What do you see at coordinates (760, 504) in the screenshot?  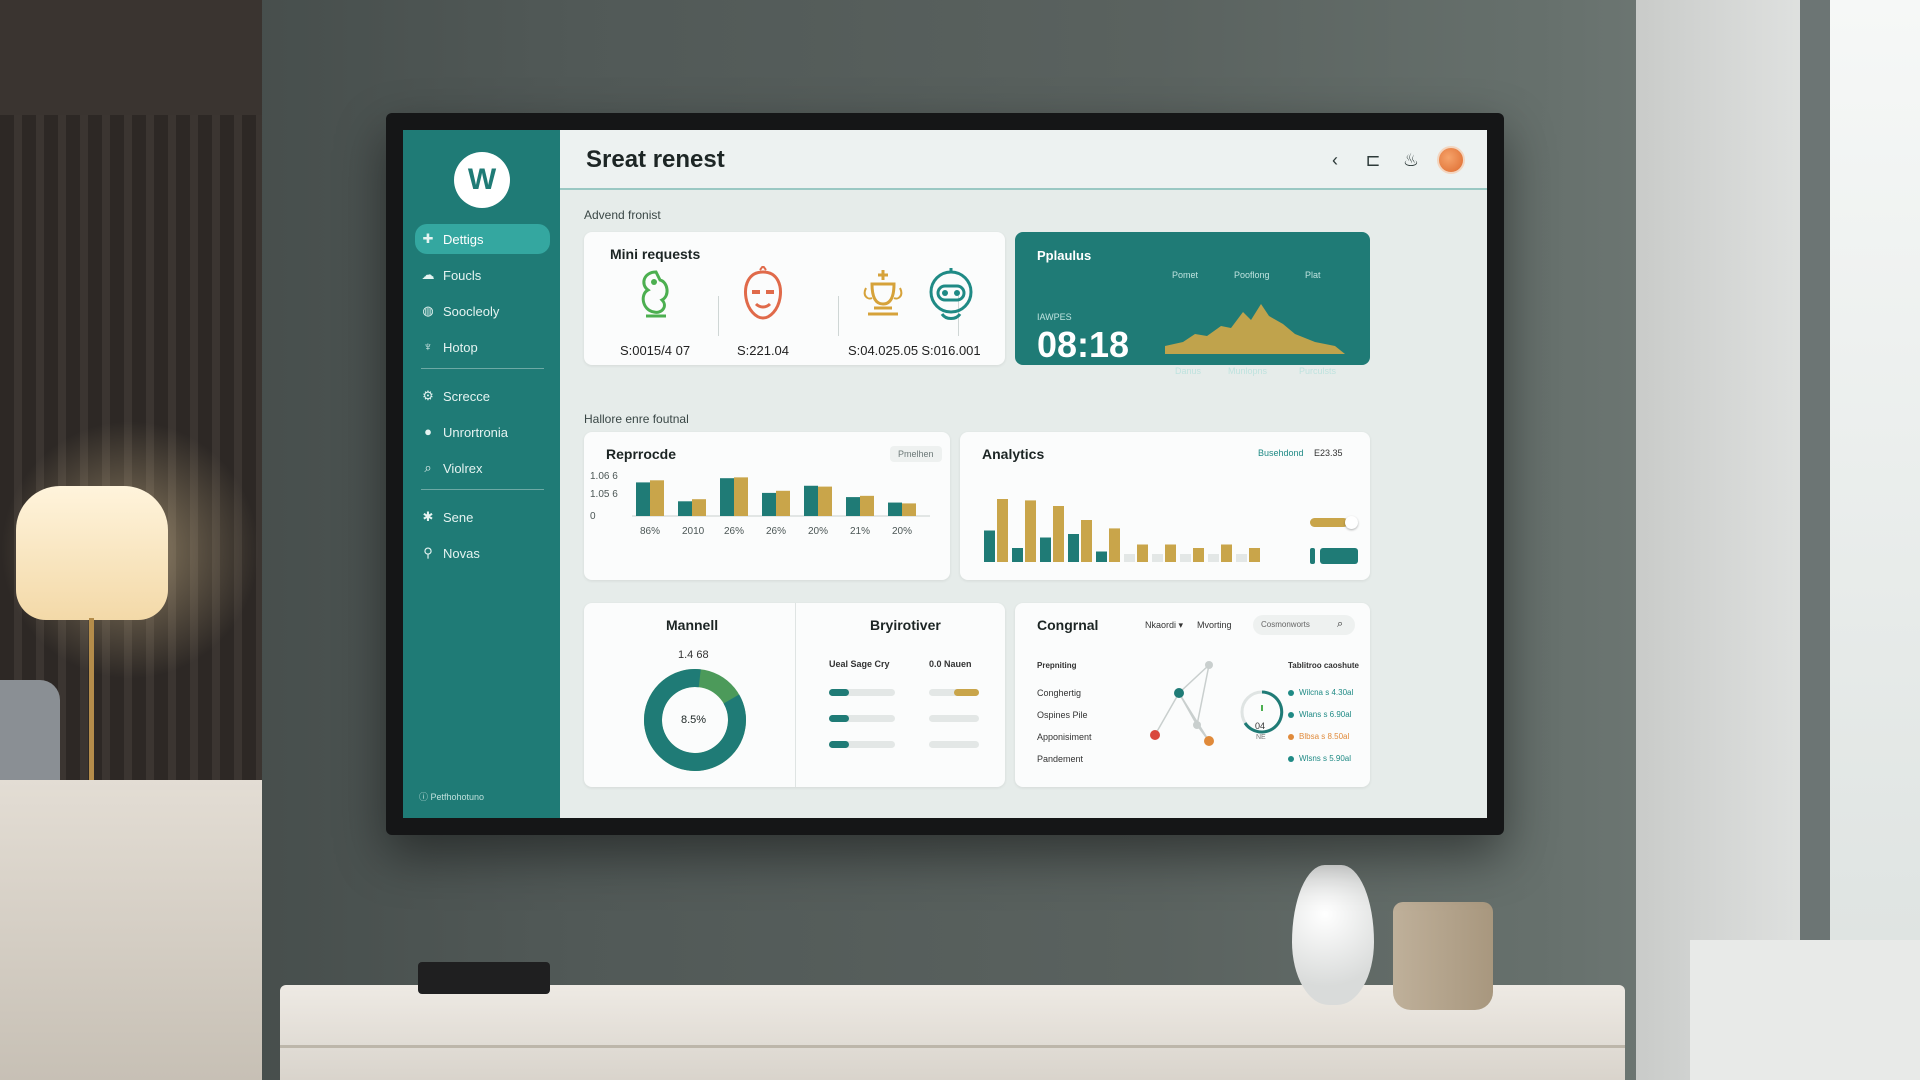 I see `reprocde-bar-chart: 1.06 6 1.05 6 0 86% 2010 26% 26% 20% 21% 20%` at bounding box center [760, 504].